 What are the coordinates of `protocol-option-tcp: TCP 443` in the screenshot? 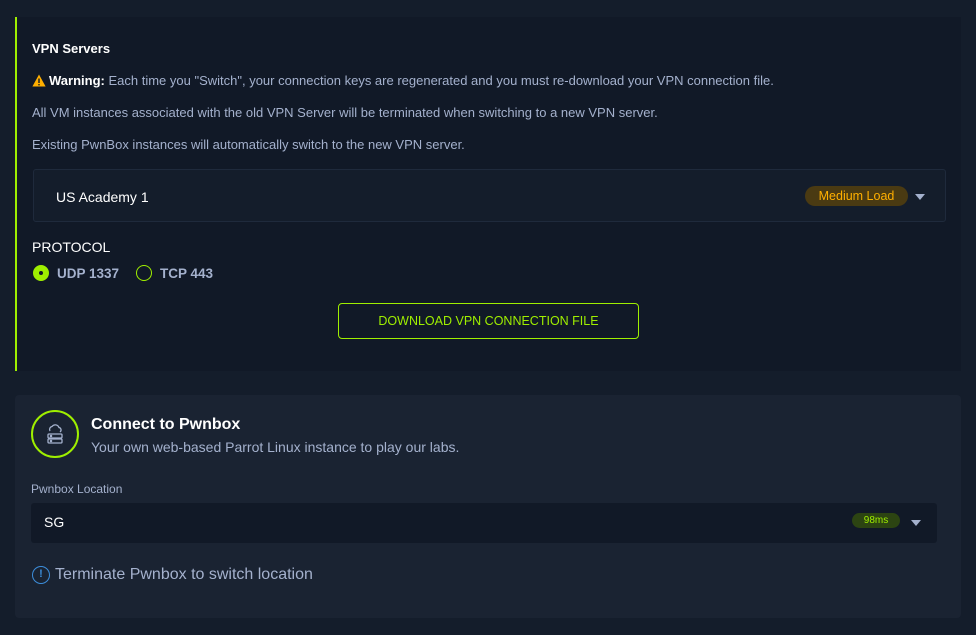 It's located at (174, 273).